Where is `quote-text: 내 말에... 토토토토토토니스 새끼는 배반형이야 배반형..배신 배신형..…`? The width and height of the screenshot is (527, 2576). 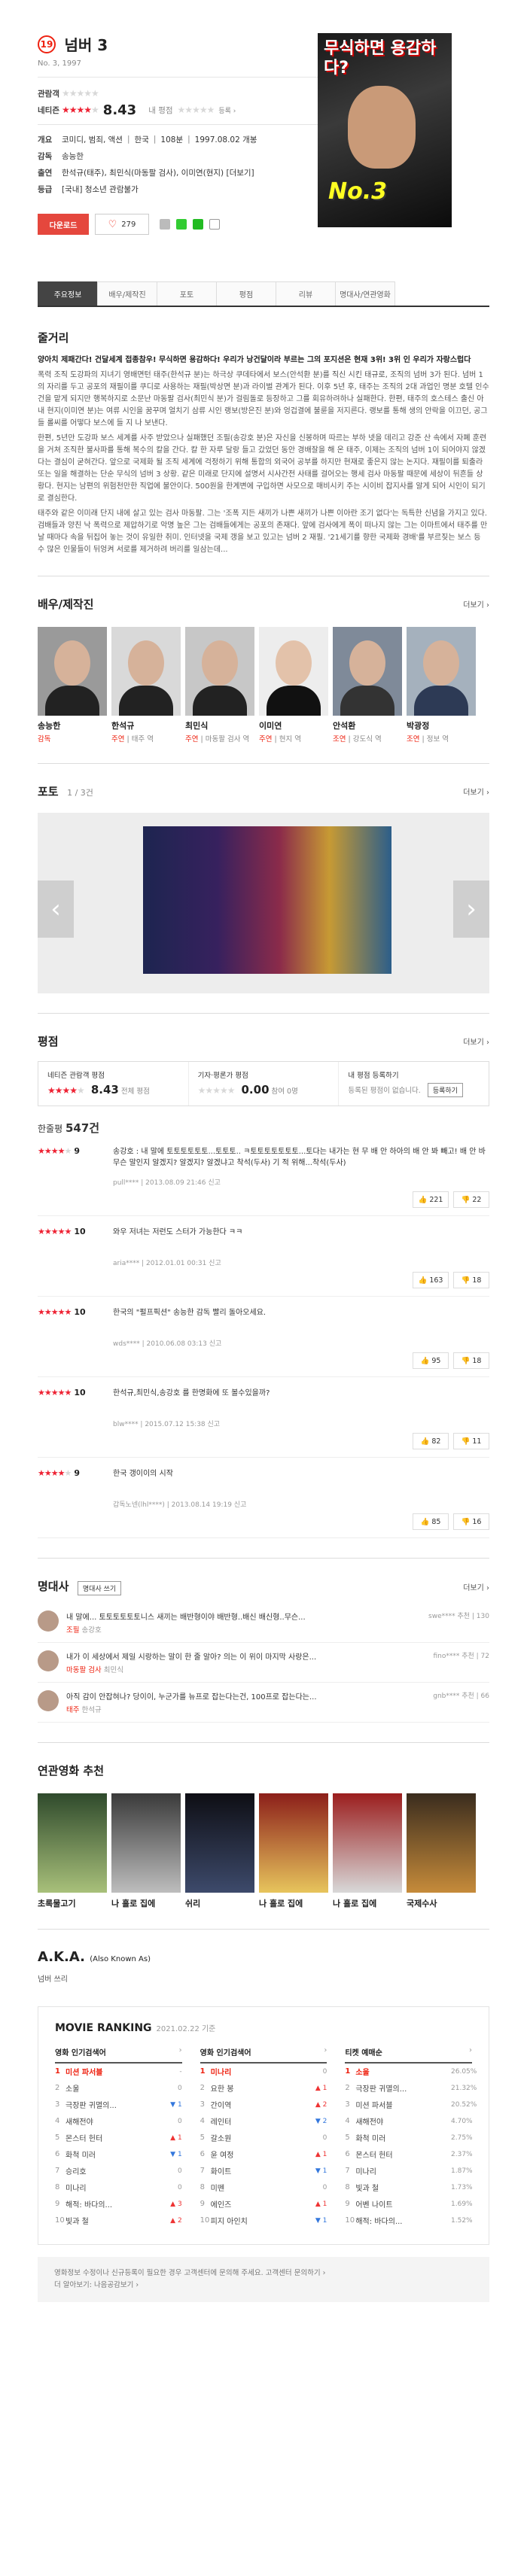
quote-text: 내 말에... 토토토토토토니스 새끼는 배반형이야 배반형..배신 배신형..… is located at coordinates (229, 1616).